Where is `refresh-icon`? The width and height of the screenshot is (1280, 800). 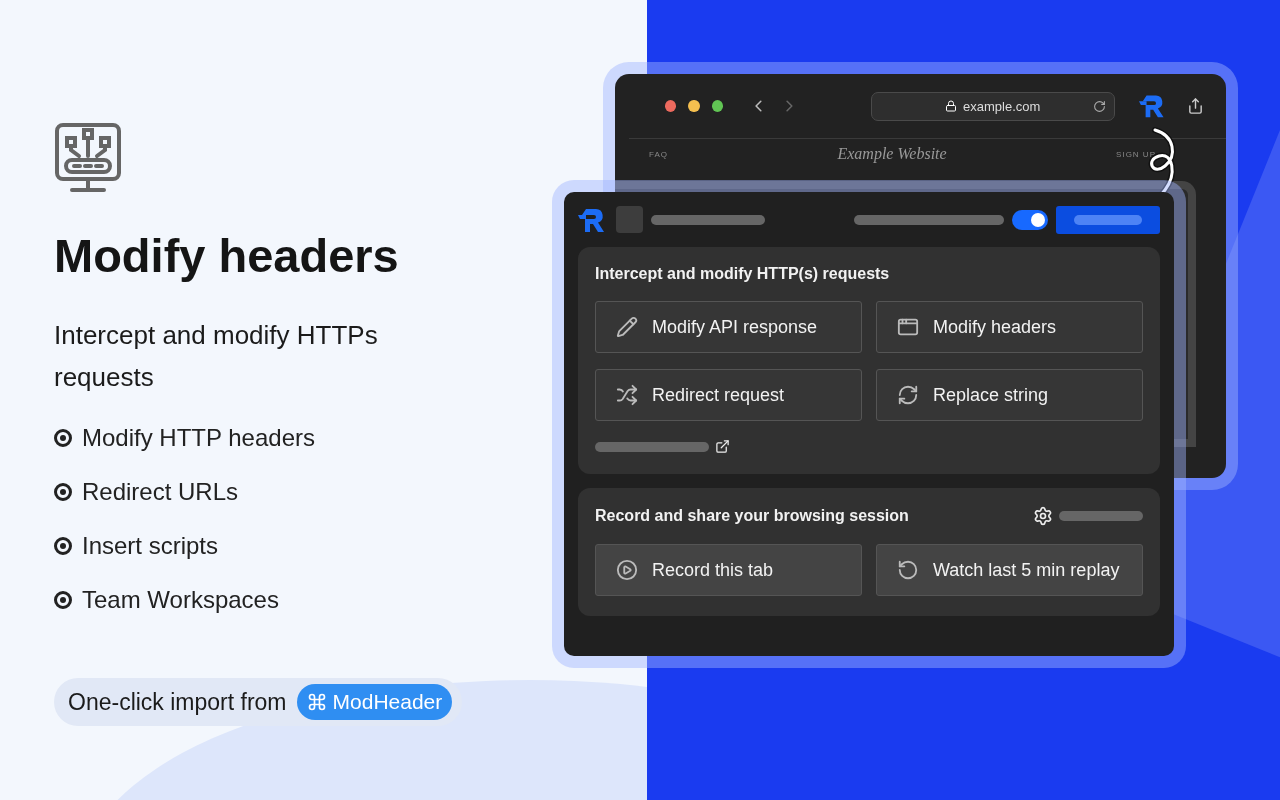
refresh-icon is located at coordinates (908, 395).